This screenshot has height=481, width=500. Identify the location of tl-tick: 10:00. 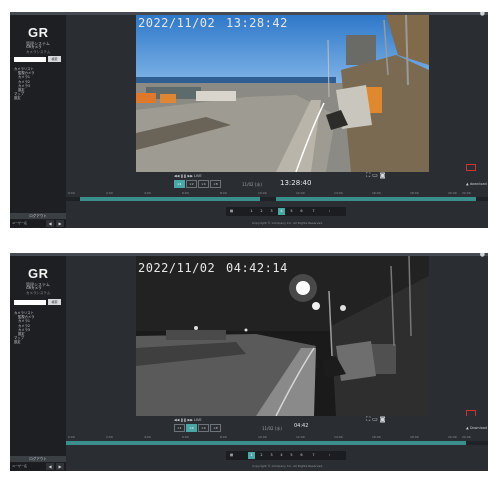
(262, 193).